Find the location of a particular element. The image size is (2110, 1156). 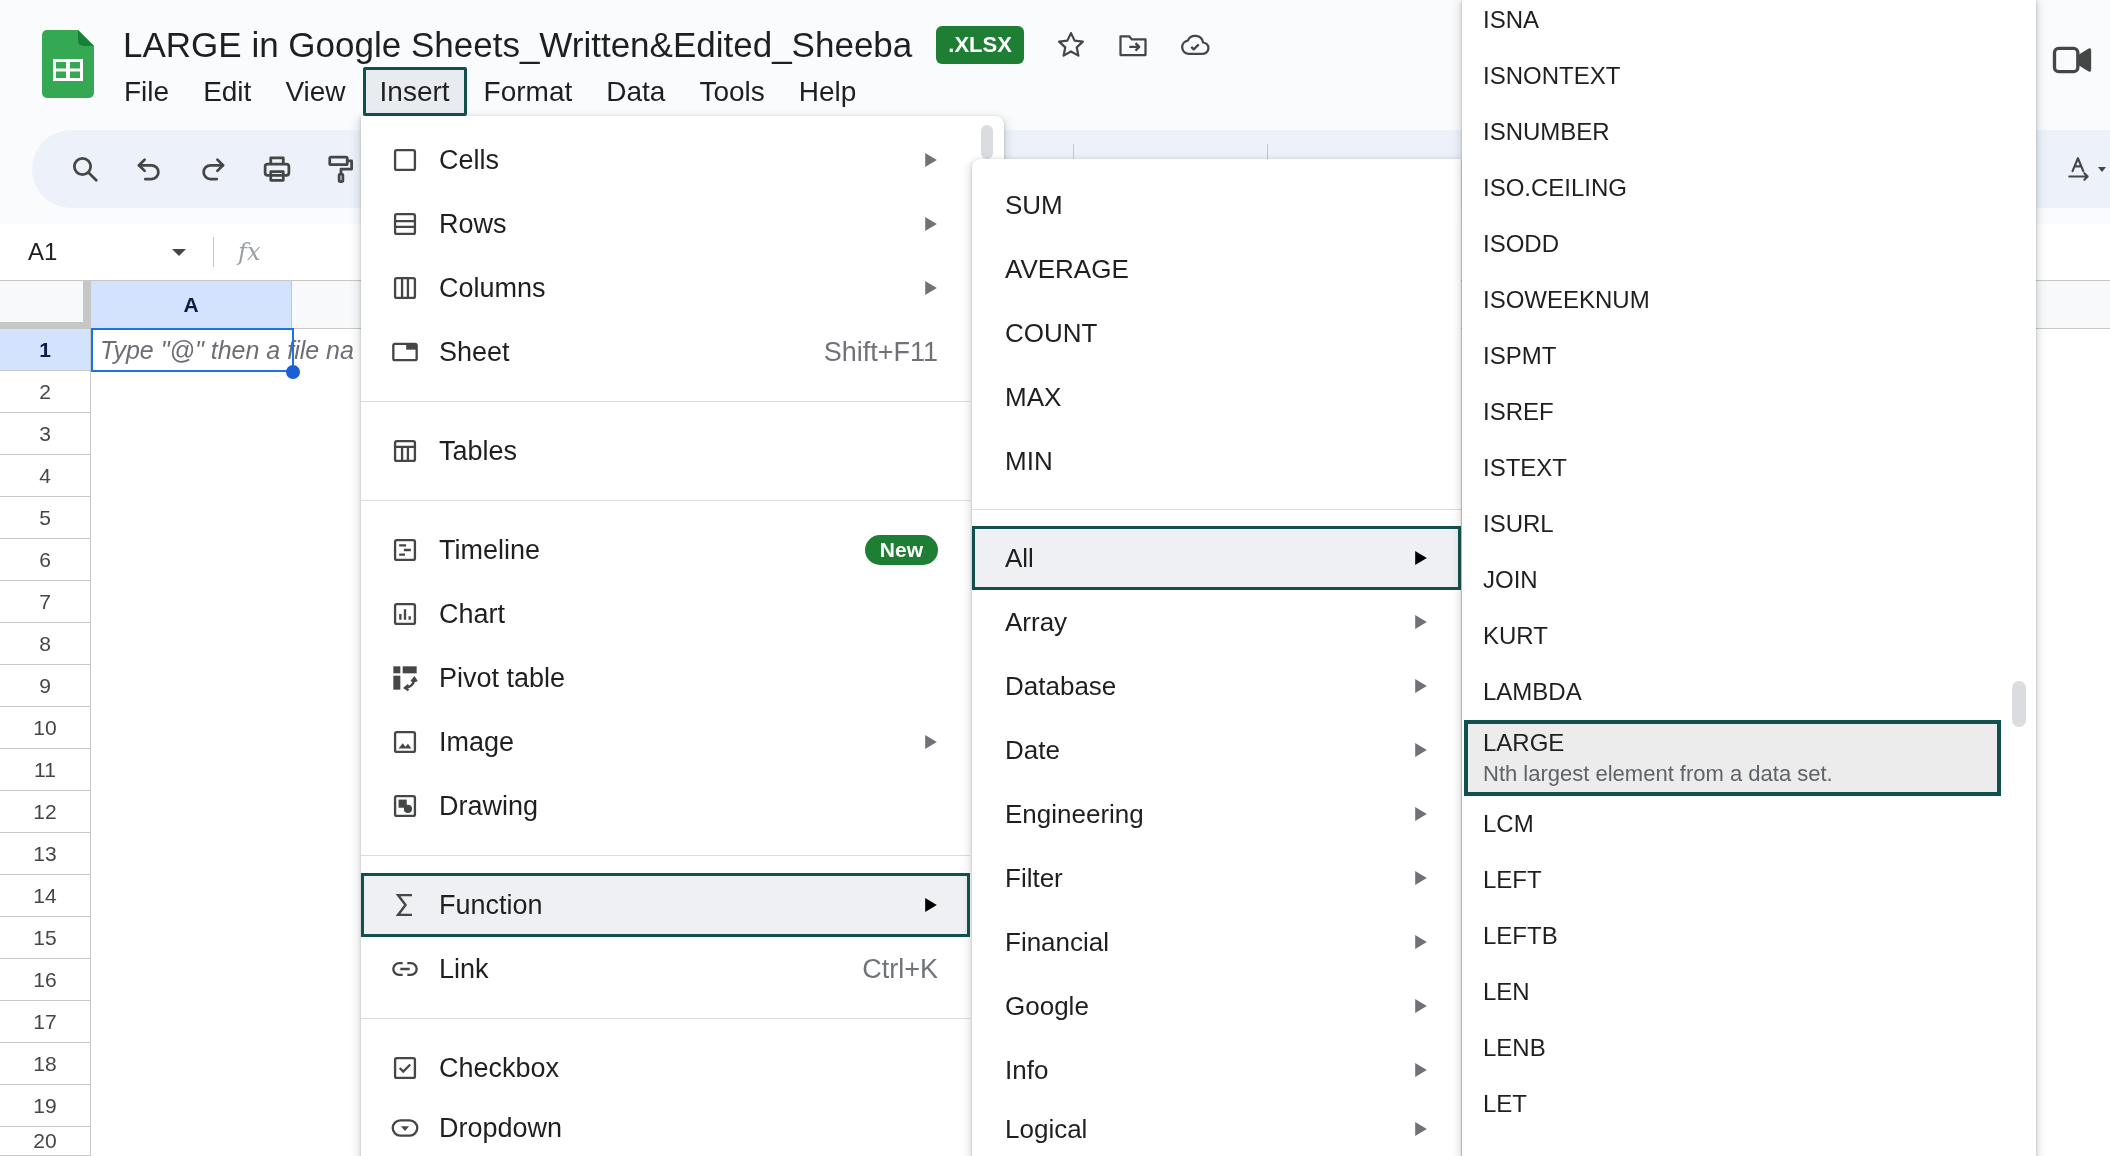

function-list-item: LAMBDA is located at coordinates (1732, 692).